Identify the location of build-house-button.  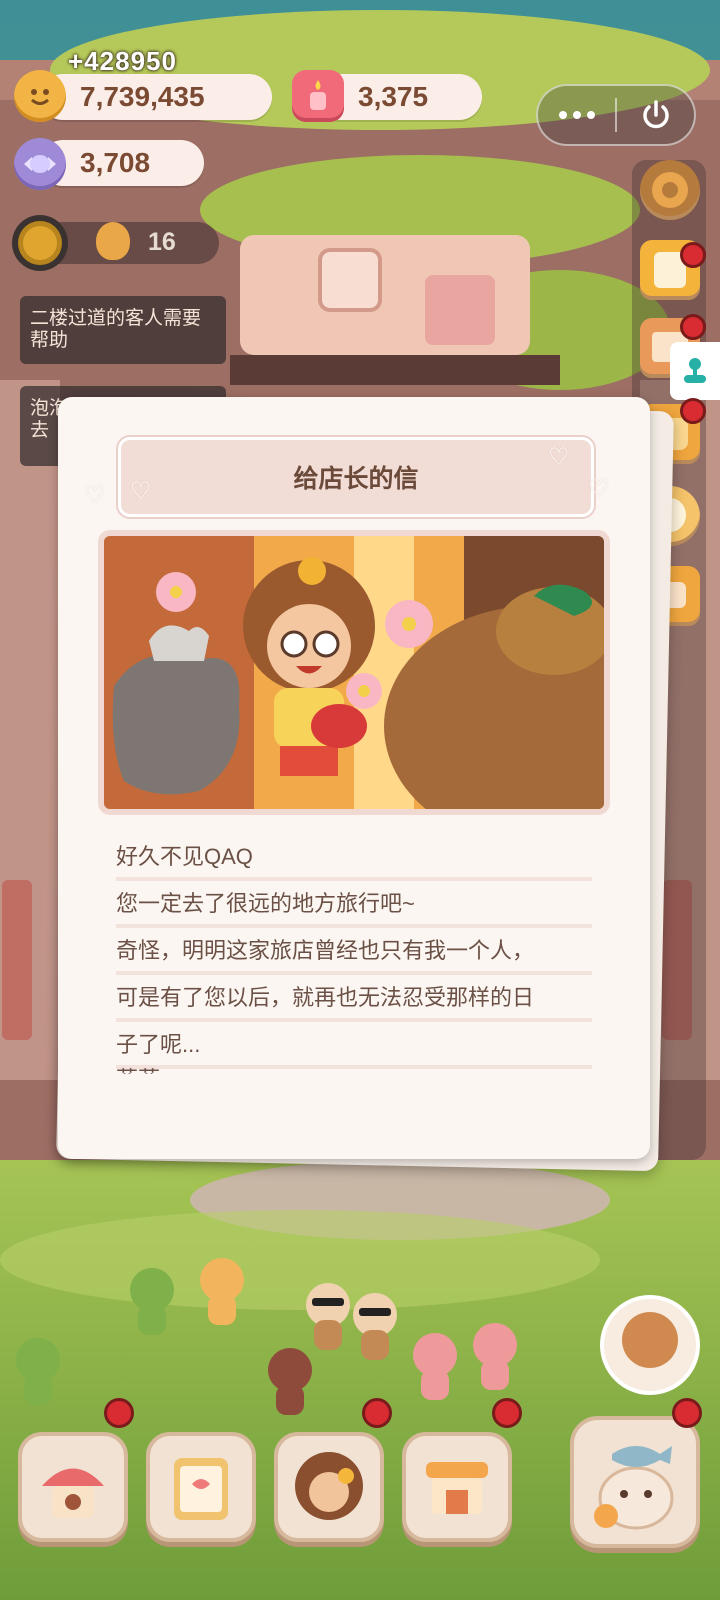
(73, 1487).